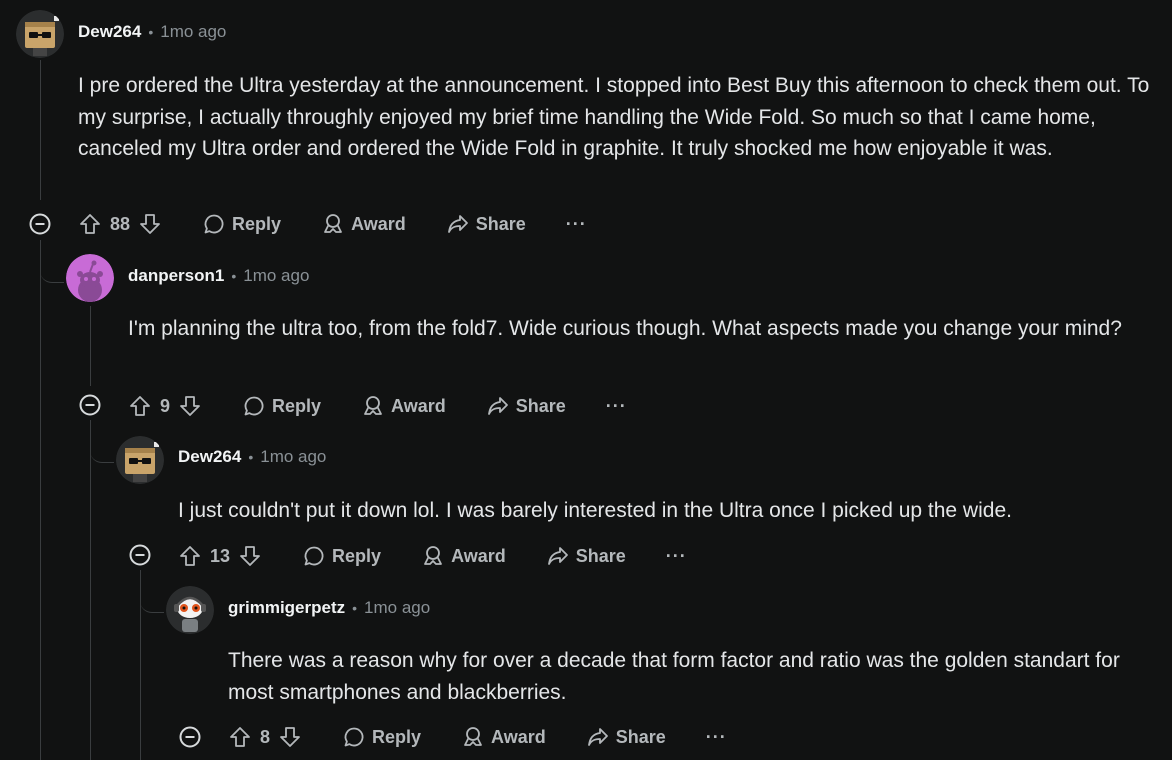 The image size is (1172, 760). I want to click on comment-actions: 9 Reply Award Share ···, so click(377, 406).